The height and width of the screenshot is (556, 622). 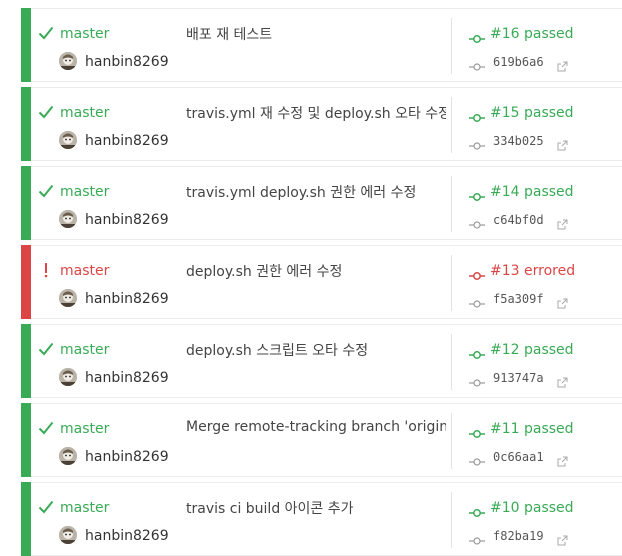 I want to click on commit-hash: c64bf0d, so click(x=518, y=220).